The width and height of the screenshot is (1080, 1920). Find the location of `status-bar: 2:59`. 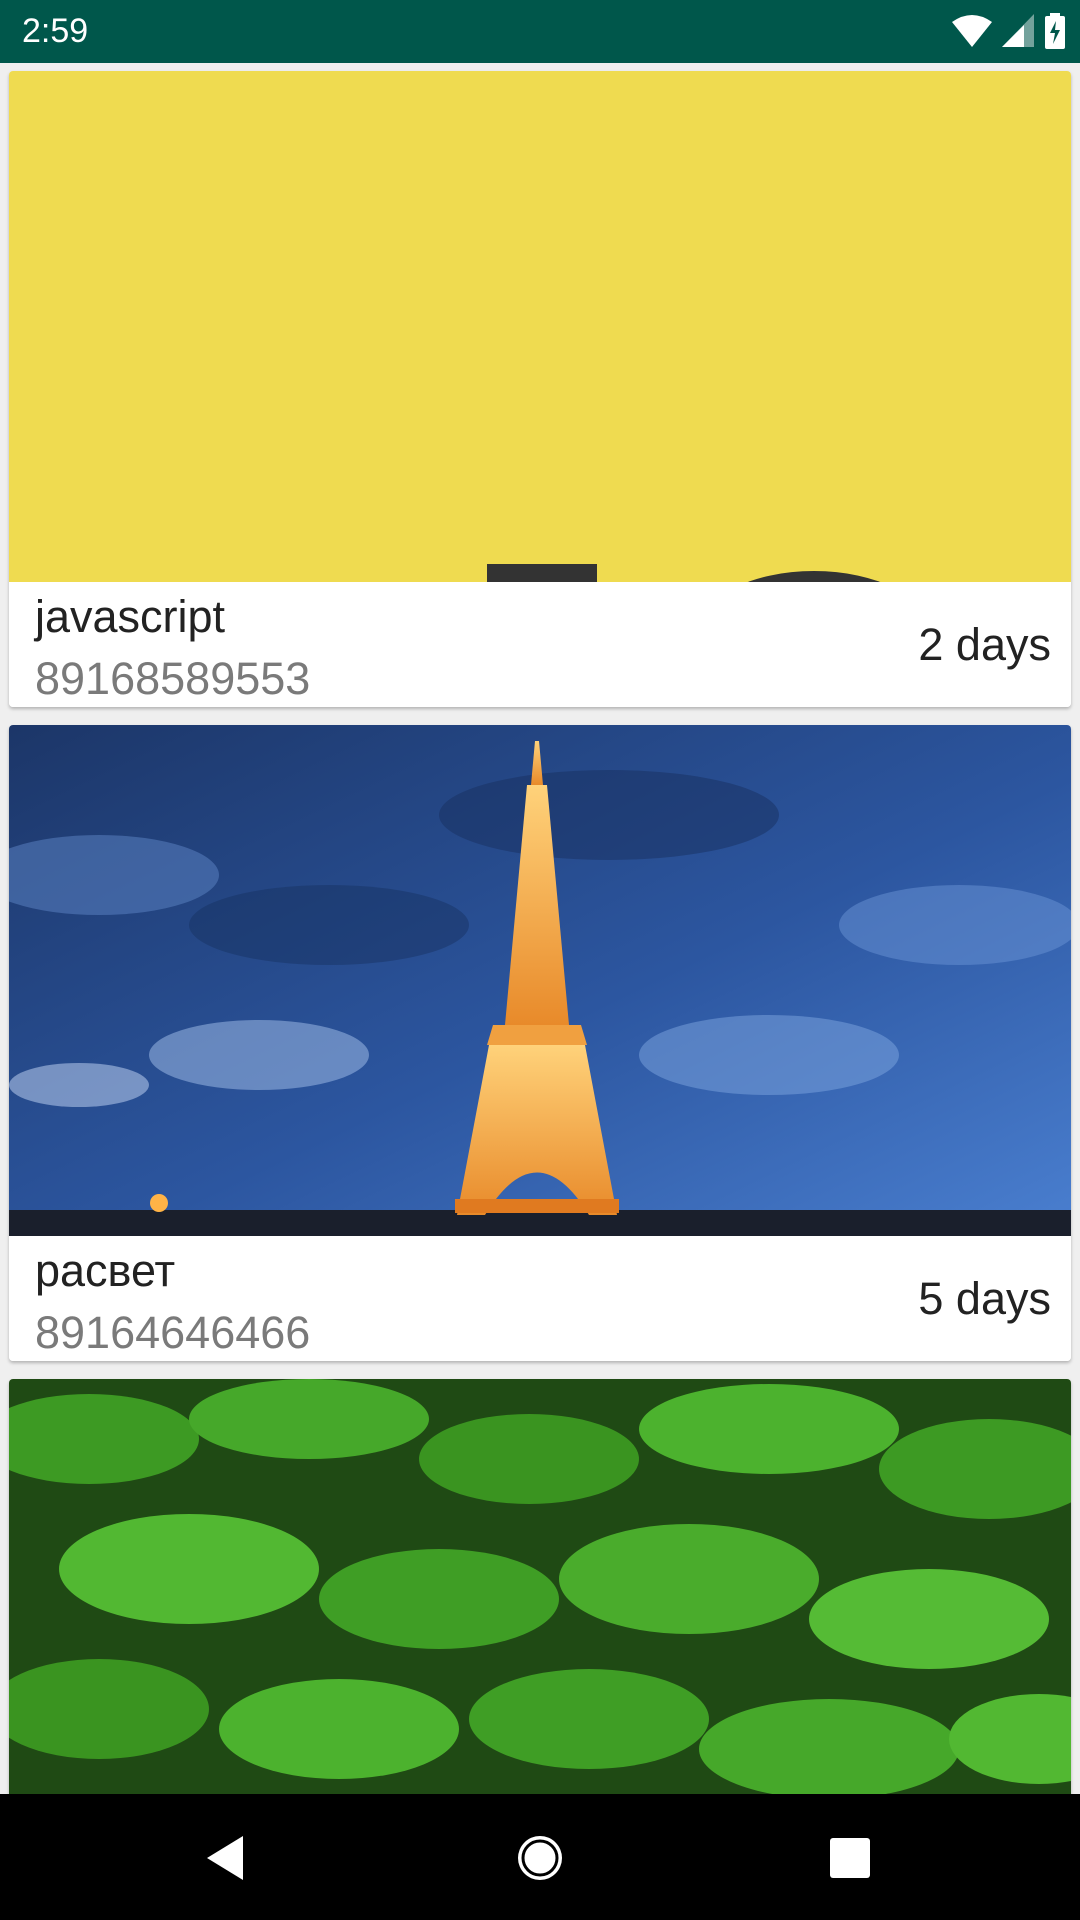

status-bar: 2:59 is located at coordinates (540, 31).